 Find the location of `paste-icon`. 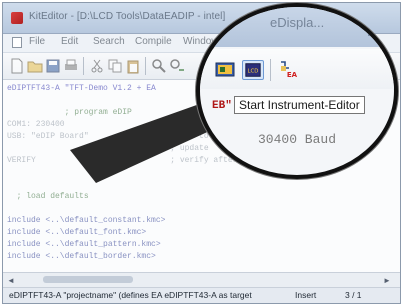

paste-icon is located at coordinates (133, 66).